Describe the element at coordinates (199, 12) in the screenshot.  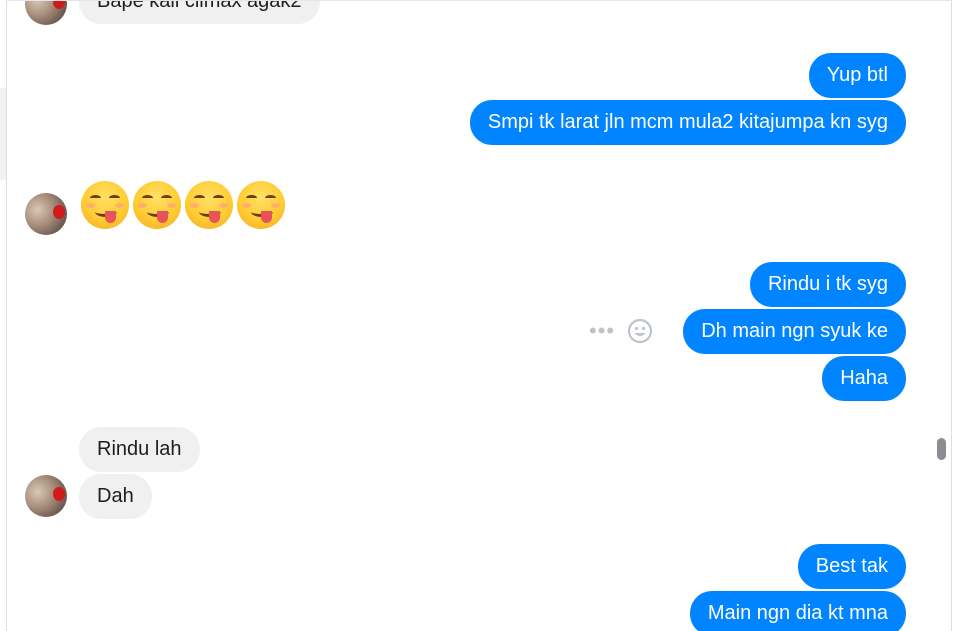
I see `incoming-message: Bape kali climax agak2` at that location.